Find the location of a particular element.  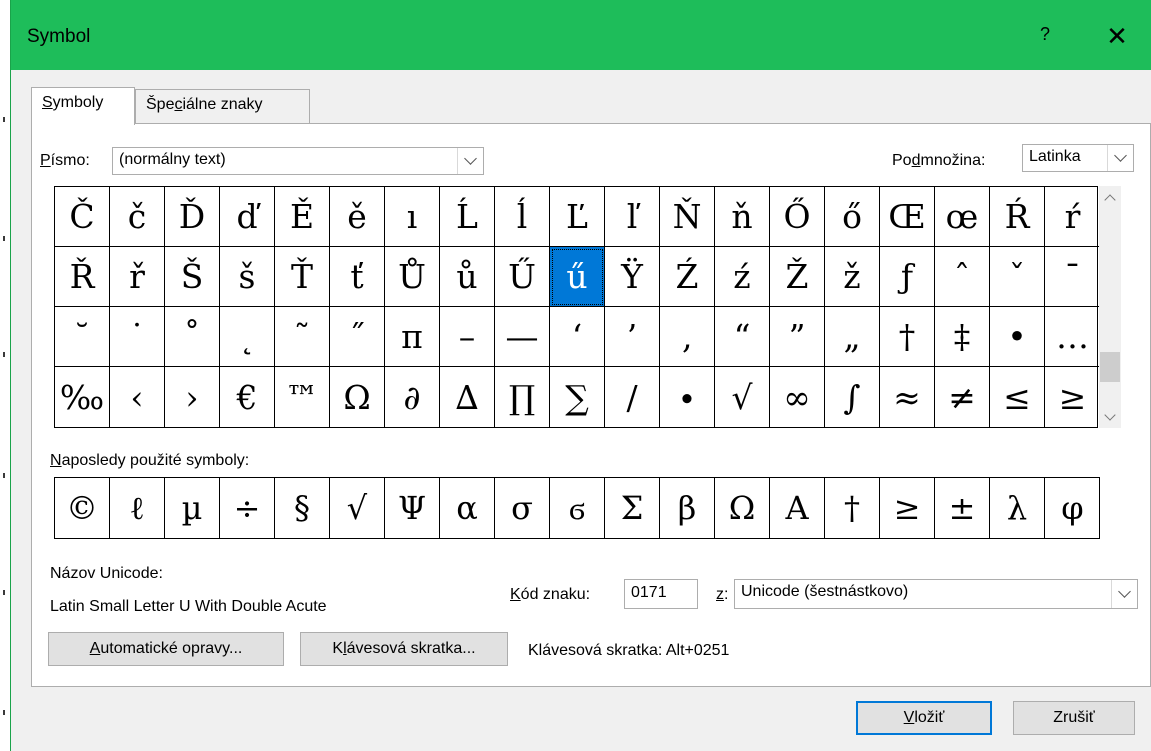

symbol-cell: ƒ is located at coordinates (907, 277).